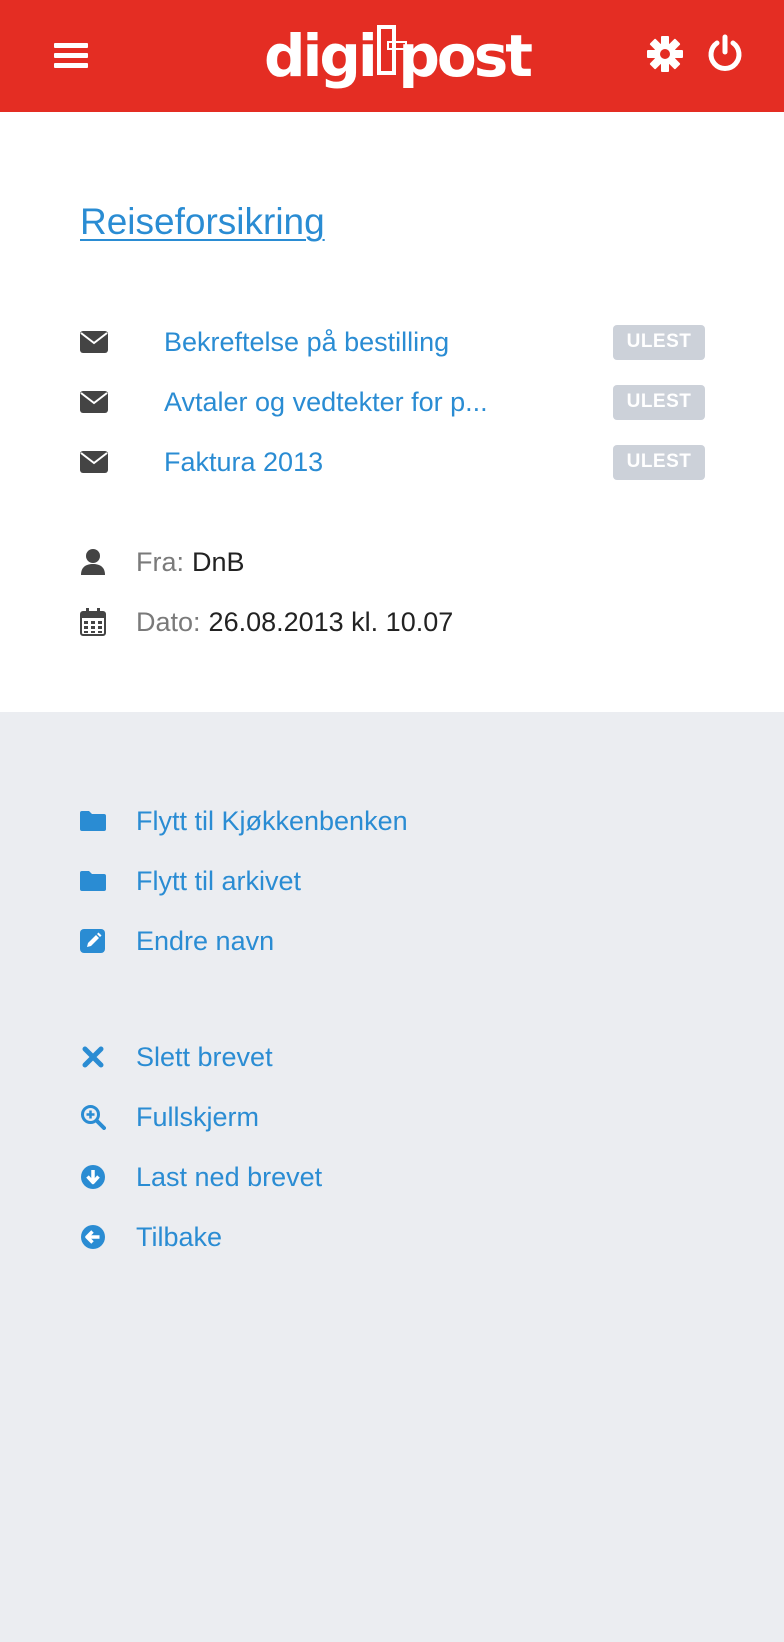 The width and height of the screenshot is (784, 1642). I want to click on back-label: Tilbake, so click(179, 1236).